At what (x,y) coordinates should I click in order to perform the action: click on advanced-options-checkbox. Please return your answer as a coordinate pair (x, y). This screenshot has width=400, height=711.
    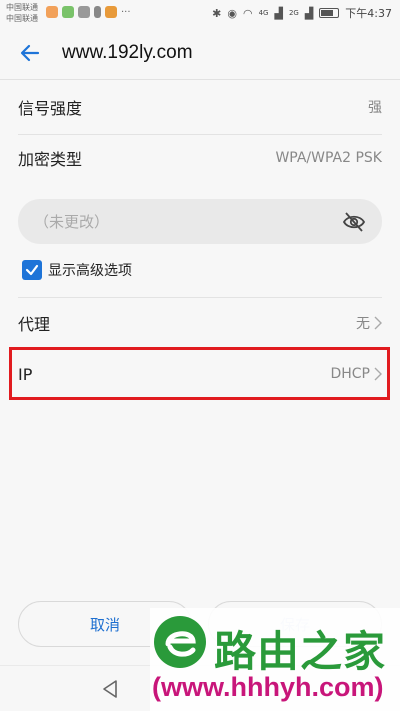
    Looking at the image, I should click on (32, 270).